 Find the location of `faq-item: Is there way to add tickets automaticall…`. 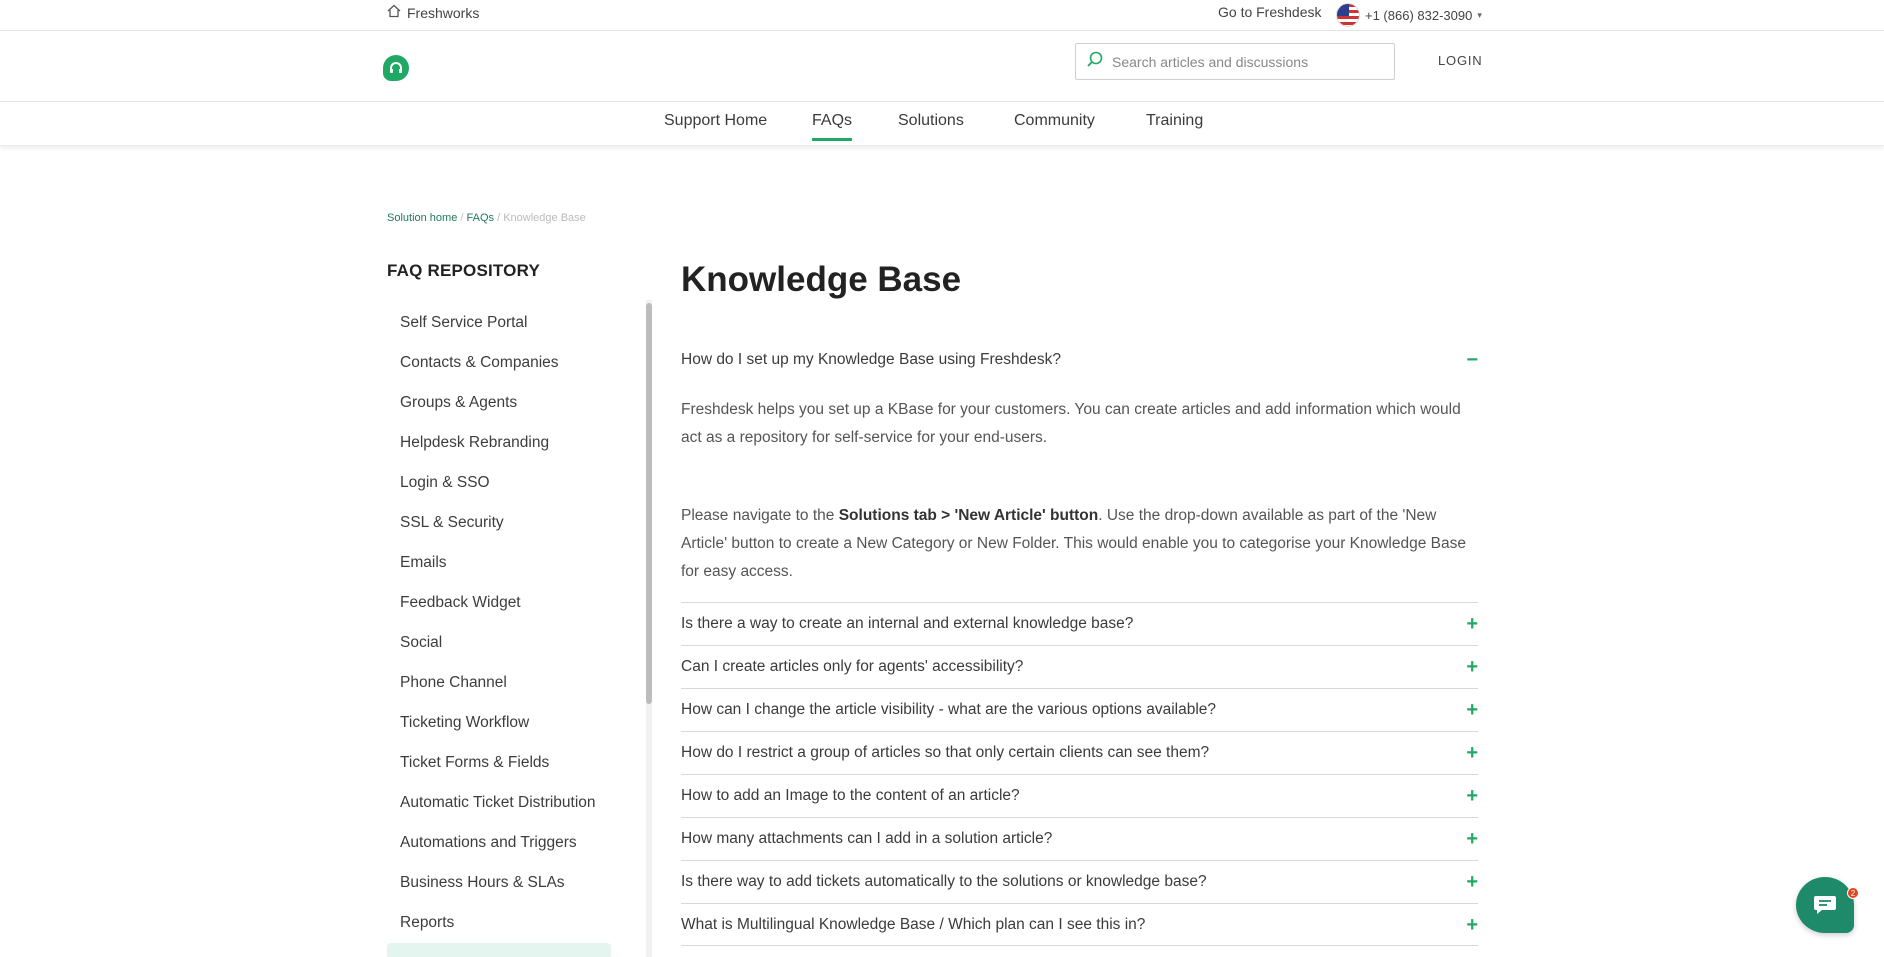

faq-item: Is there way to add tickets automaticall… is located at coordinates (1079, 881).